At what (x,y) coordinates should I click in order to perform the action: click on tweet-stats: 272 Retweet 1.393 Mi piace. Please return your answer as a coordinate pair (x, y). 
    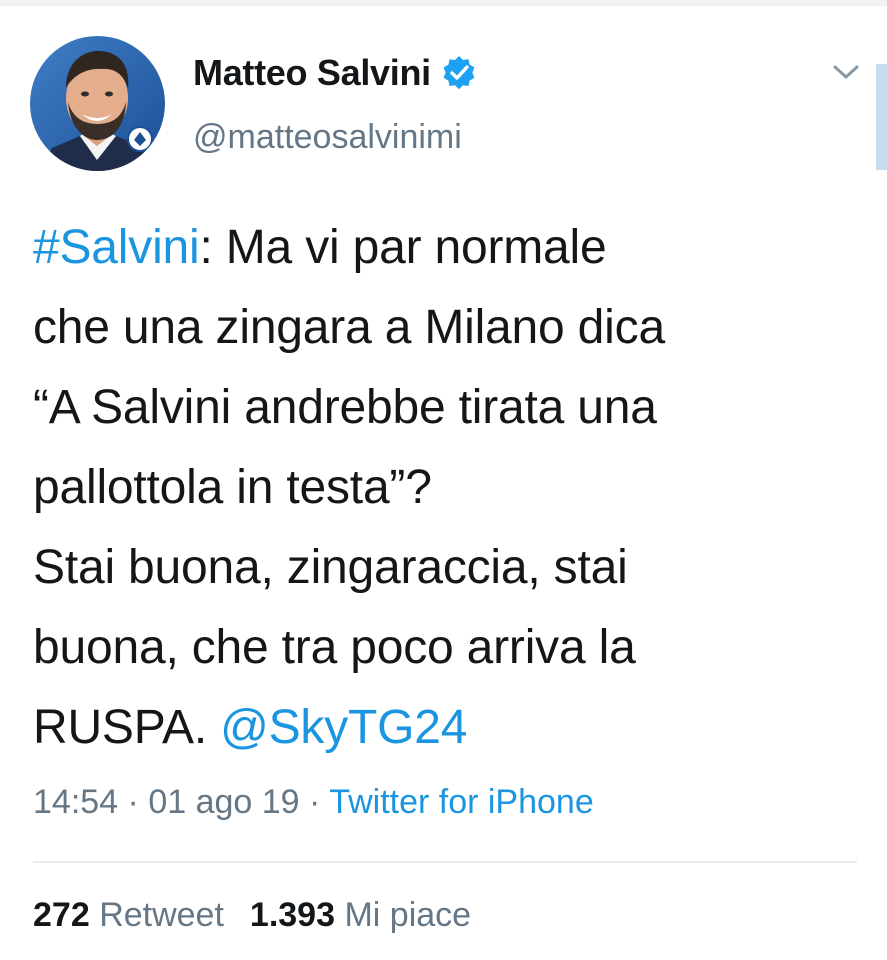
    Looking at the image, I should click on (252, 915).